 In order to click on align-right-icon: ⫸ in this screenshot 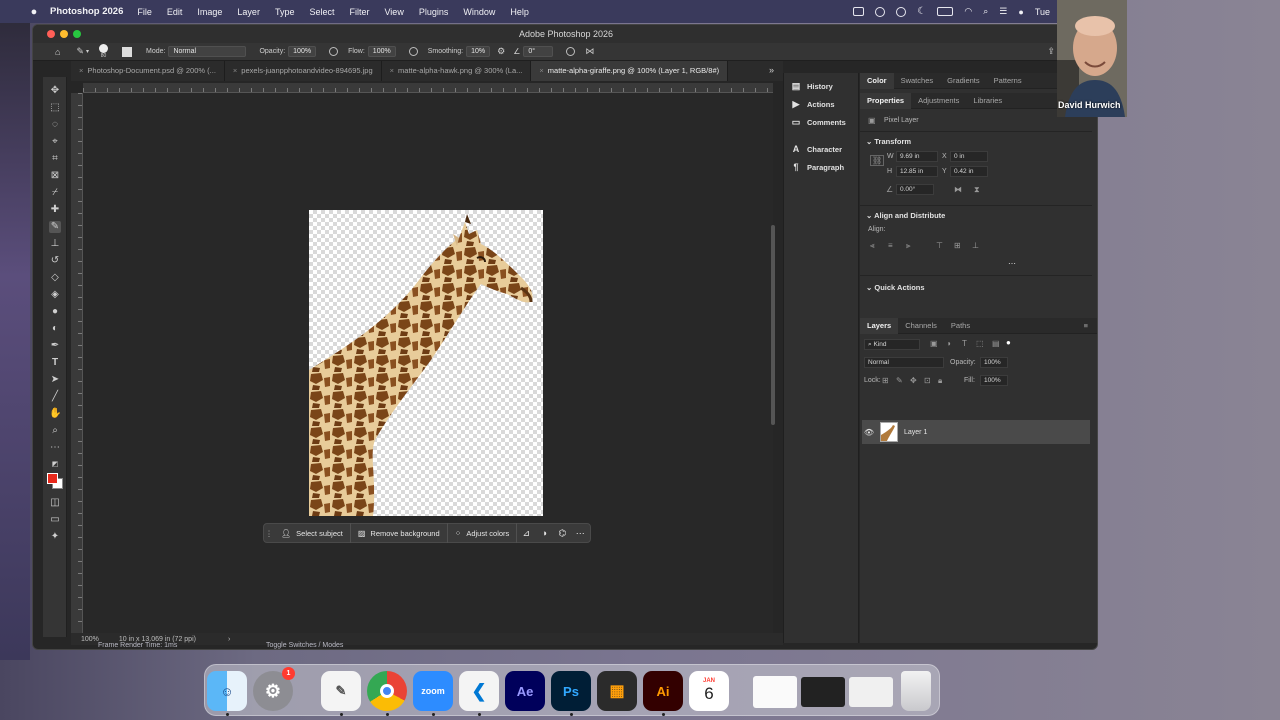, I will do `click(908, 246)`.